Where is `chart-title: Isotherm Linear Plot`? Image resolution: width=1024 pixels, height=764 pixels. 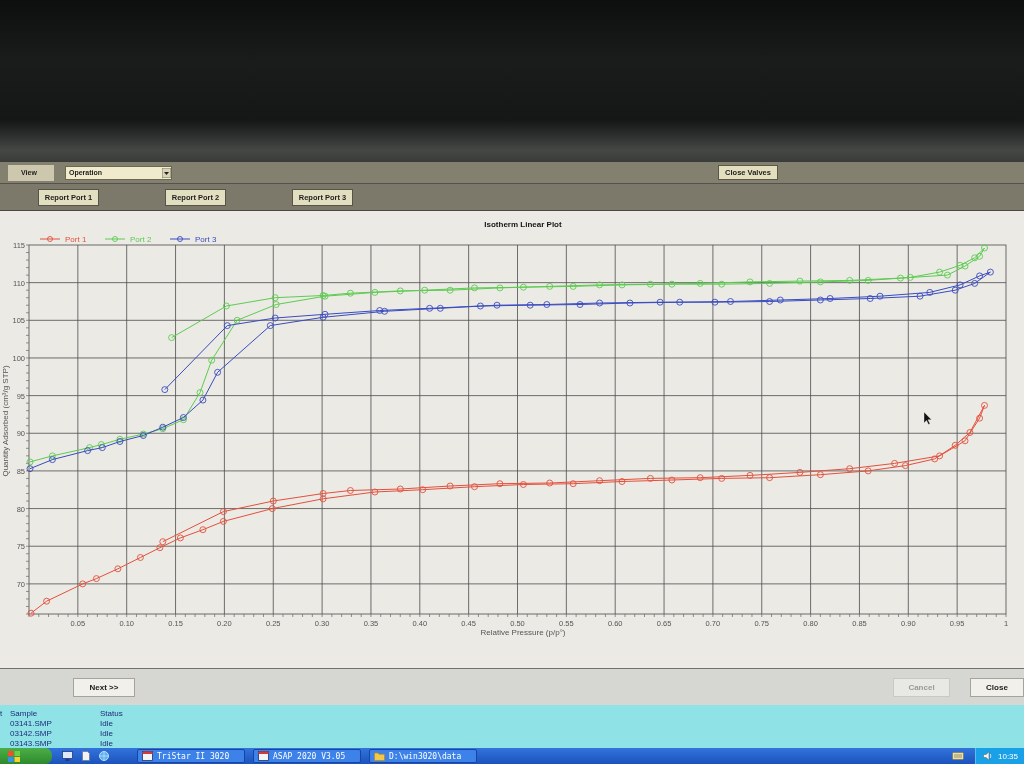
chart-title: Isotherm Linear Plot is located at coordinates (523, 224).